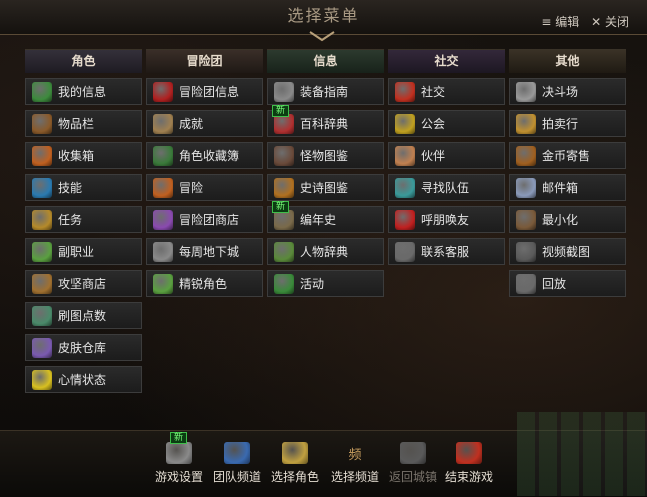 The width and height of the screenshot is (647, 497). Describe the element at coordinates (83, 123) in the screenshot. I see `menu-item: 物品栏` at that location.